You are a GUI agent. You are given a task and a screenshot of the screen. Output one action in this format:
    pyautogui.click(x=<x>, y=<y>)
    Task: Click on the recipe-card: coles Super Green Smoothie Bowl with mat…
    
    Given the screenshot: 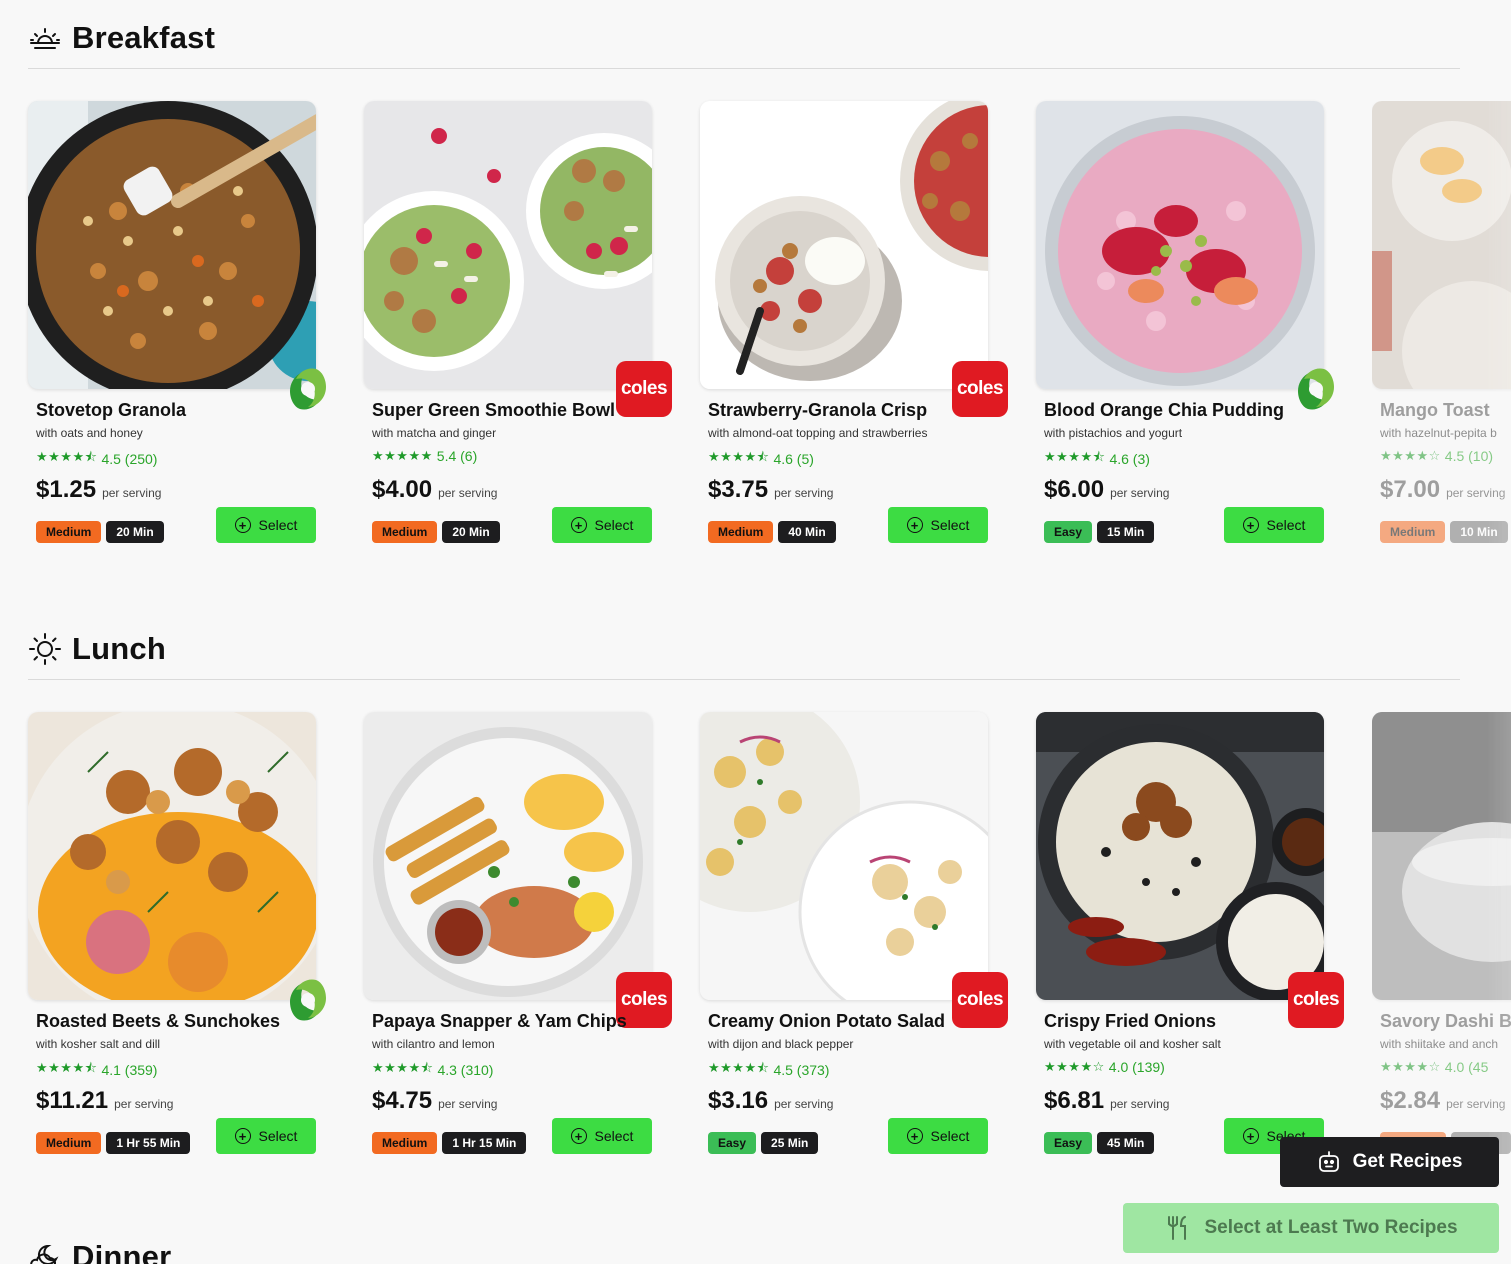 What is the action you would take?
    pyautogui.click(x=518, y=331)
    